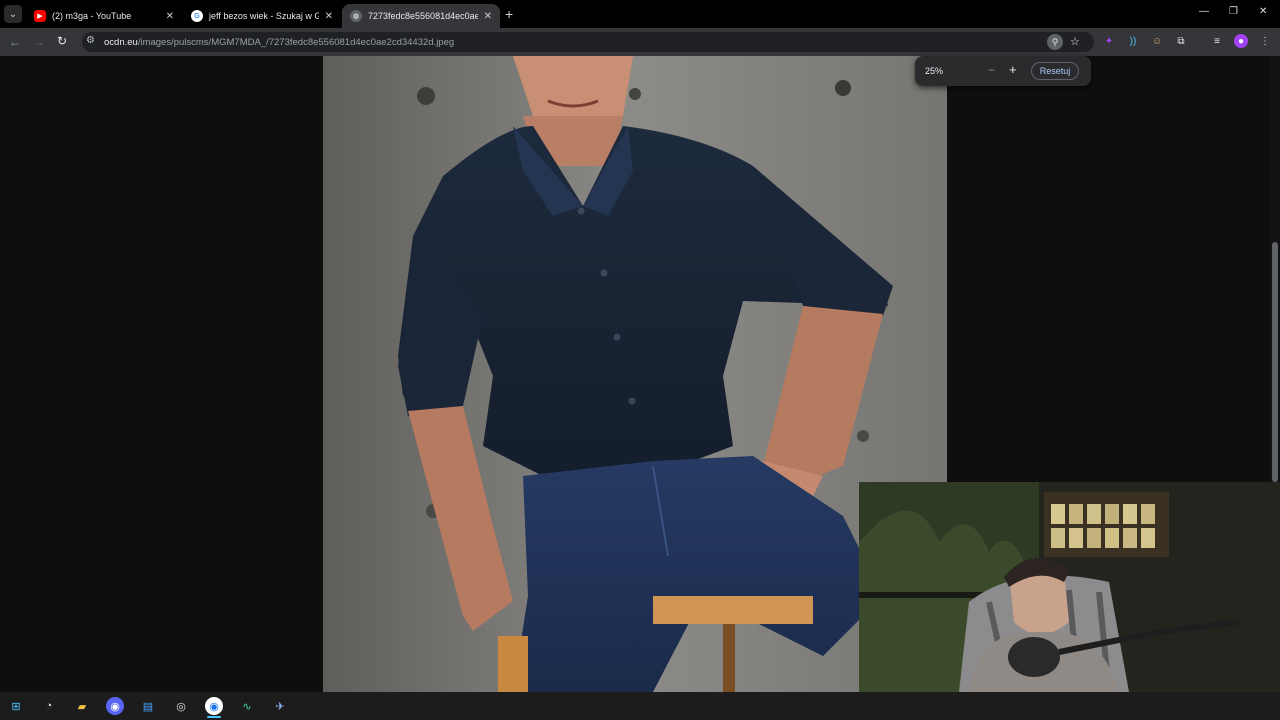 The width and height of the screenshot is (1280, 720). What do you see at coordinates (1069, 587) in the screenshot?
I see `webcam-overlay` at bounding box center [1069, 587].